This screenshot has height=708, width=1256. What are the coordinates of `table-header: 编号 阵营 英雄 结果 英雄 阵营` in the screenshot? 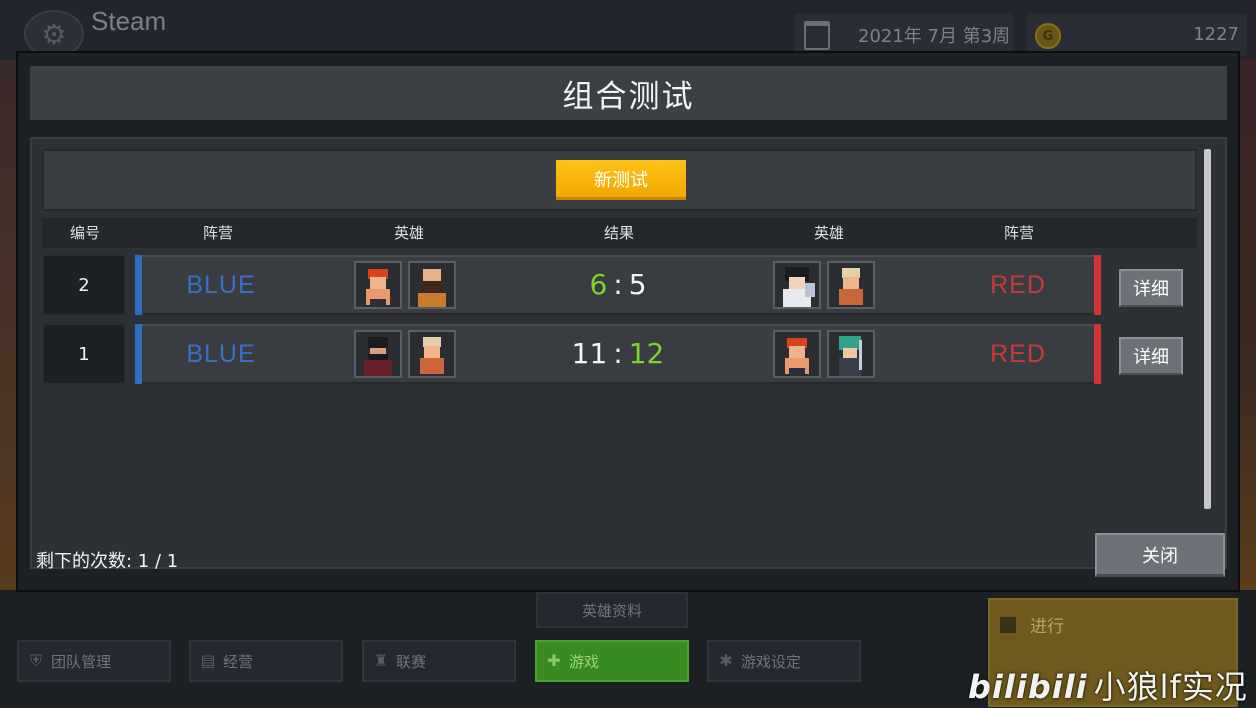 It's located at (619, 233).